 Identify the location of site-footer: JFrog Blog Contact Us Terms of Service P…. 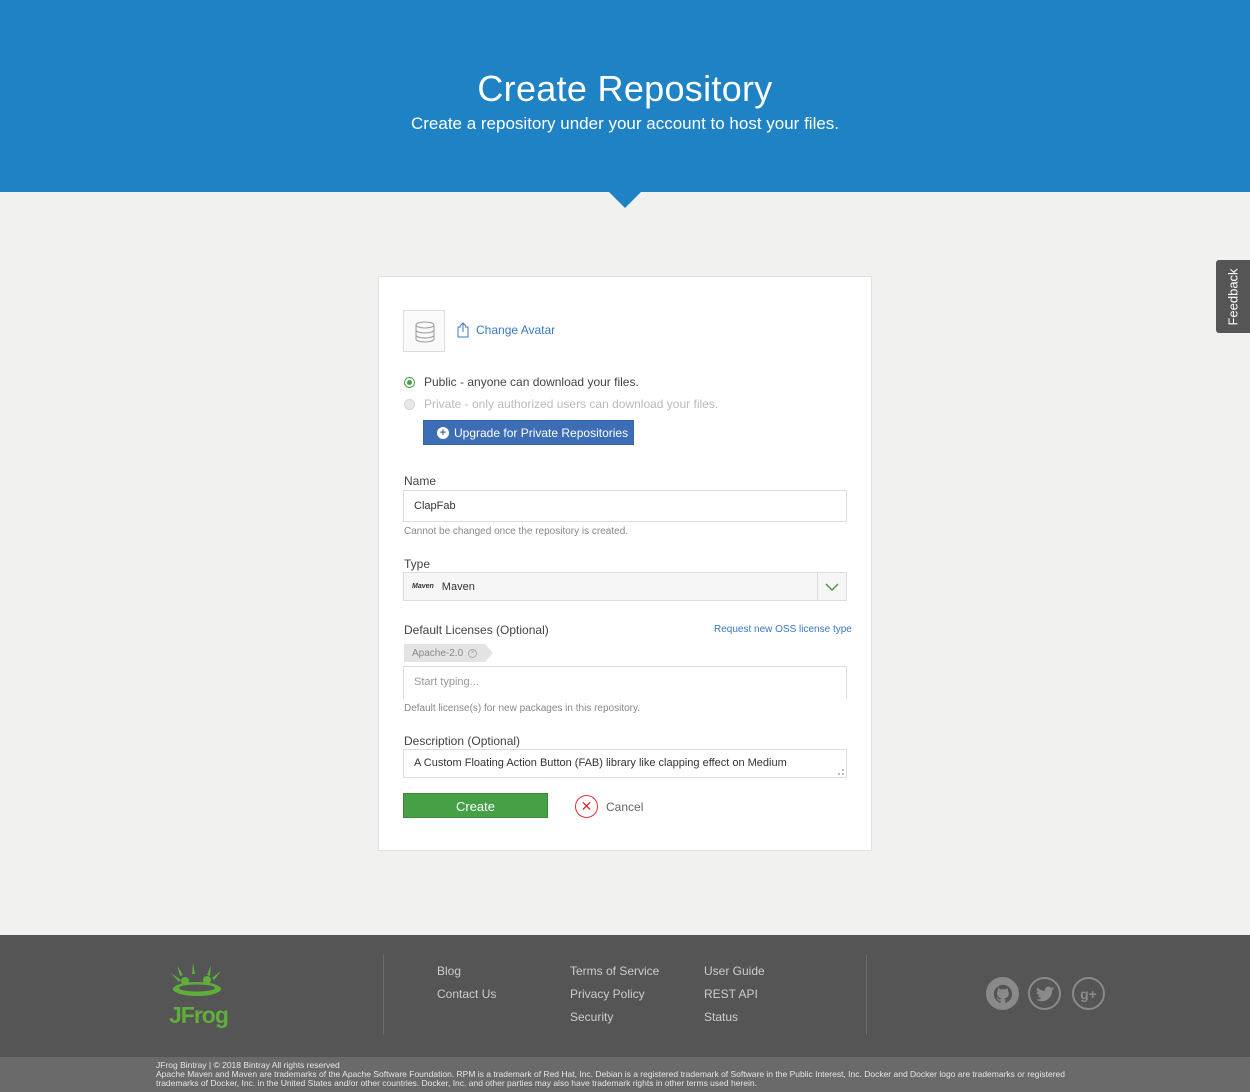
(625, 996).